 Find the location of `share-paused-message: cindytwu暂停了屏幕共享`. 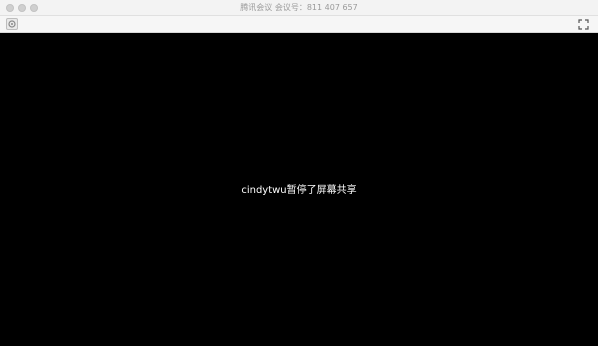

share-paused-message: cindytwu暂停了屏幕共享 is located at coordinates (299, 190).